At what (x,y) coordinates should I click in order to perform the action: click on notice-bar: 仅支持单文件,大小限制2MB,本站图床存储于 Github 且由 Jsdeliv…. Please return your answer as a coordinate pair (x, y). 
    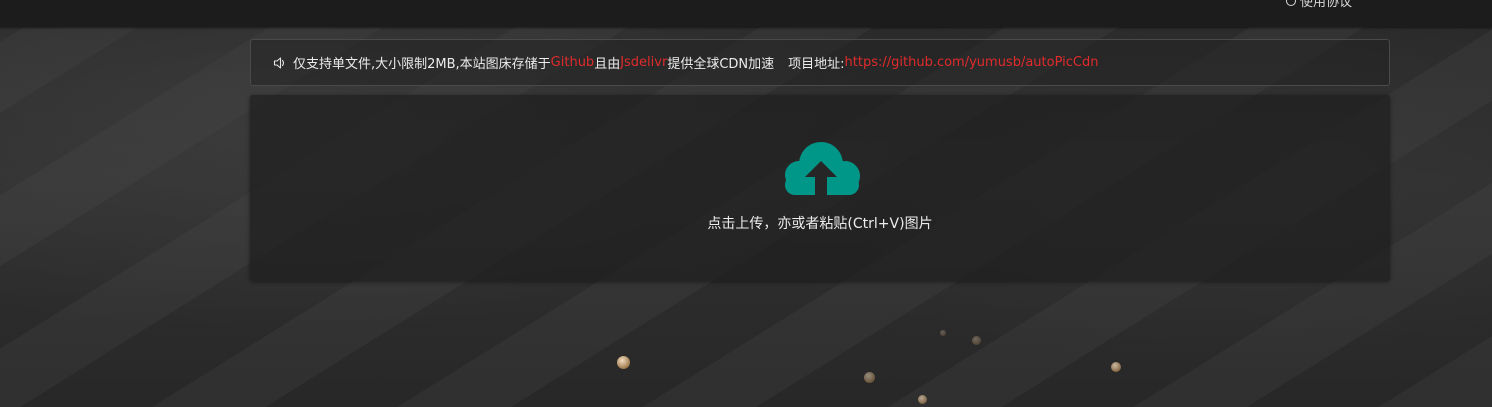
    Looking at the image, I should click on (820, 62).